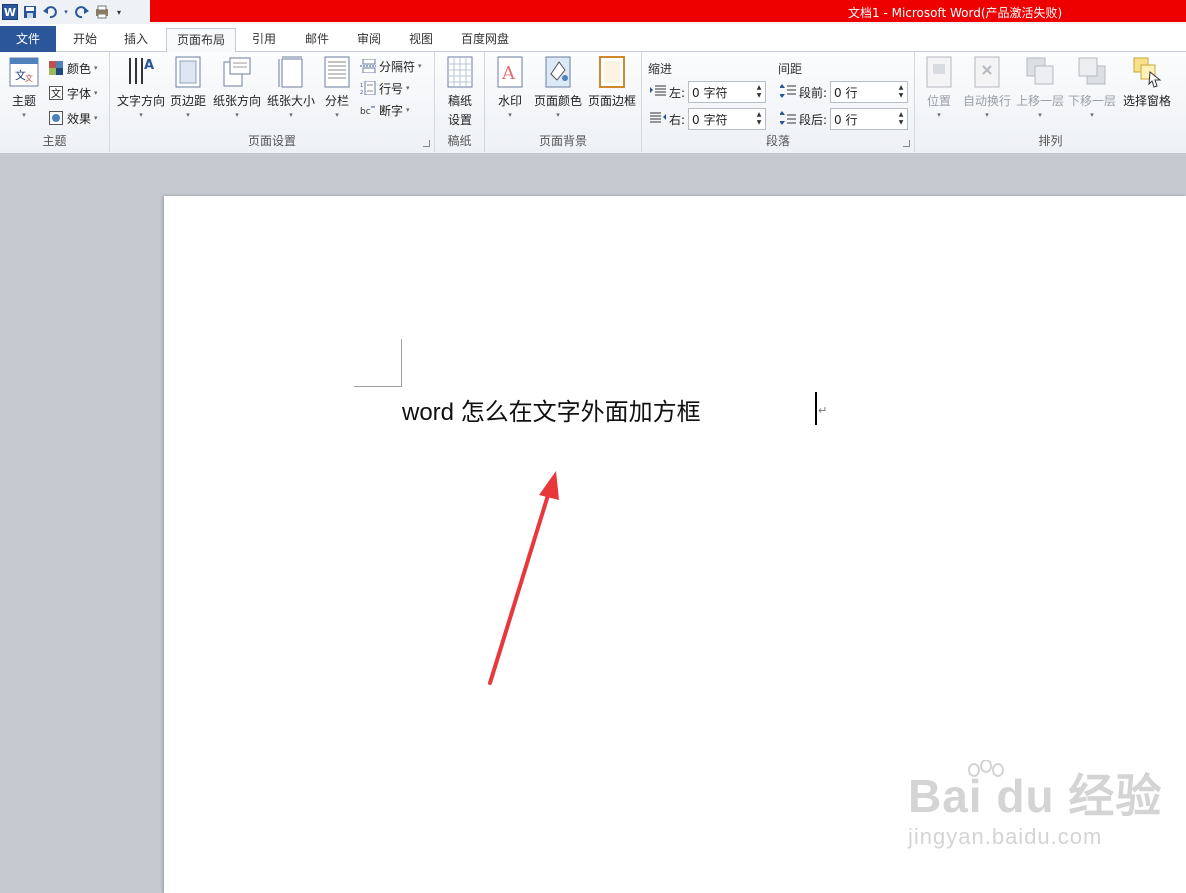  I want to click on watermark-brand: Bai du 经验, so click(1035, 796).